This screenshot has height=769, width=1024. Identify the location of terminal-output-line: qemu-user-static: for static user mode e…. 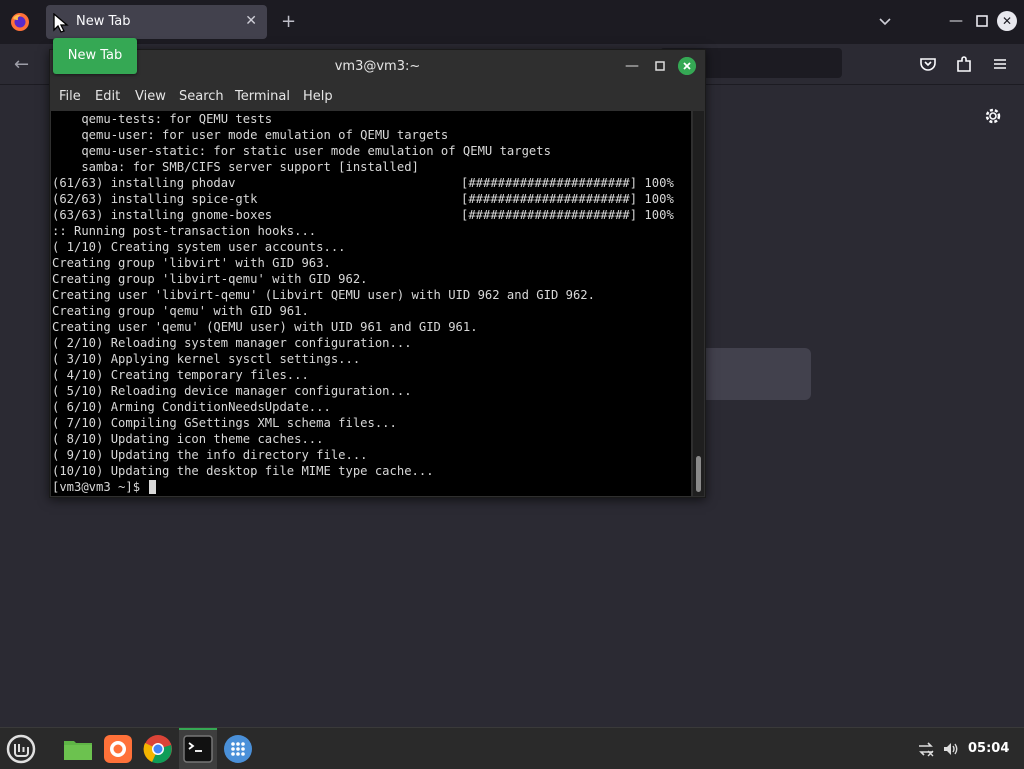
(371, 151).